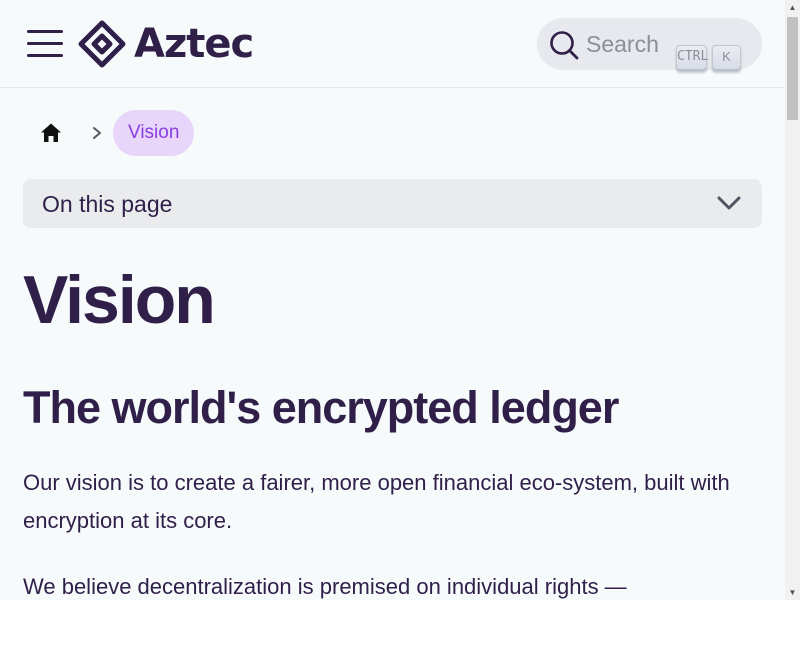  I want to click on aztec-logo-icon, so click(102, 44).